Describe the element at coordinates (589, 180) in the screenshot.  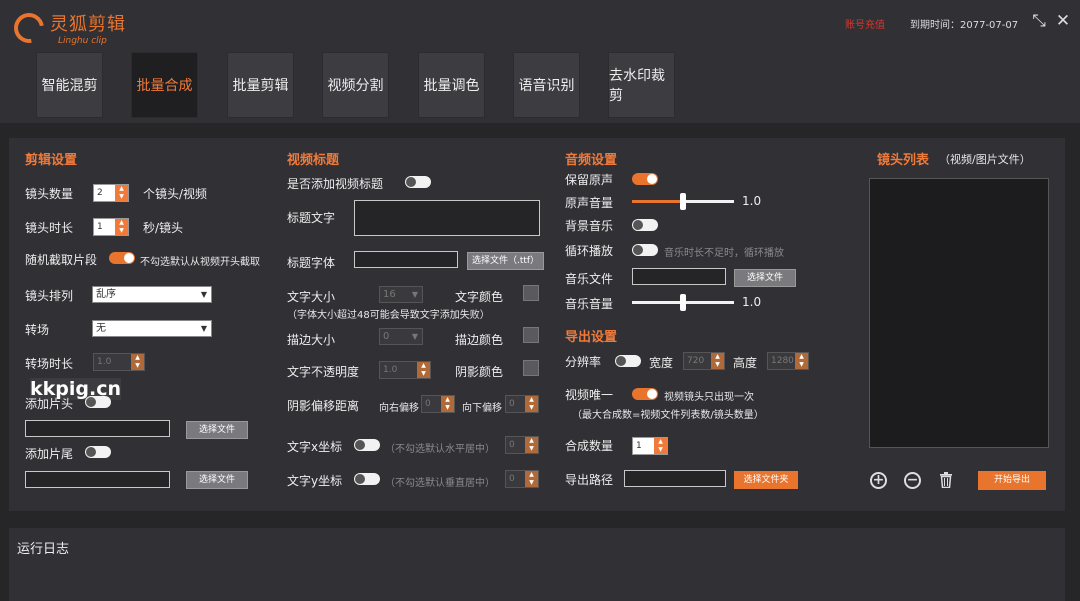
I see `keep-original-label: 保留原声` at that location.